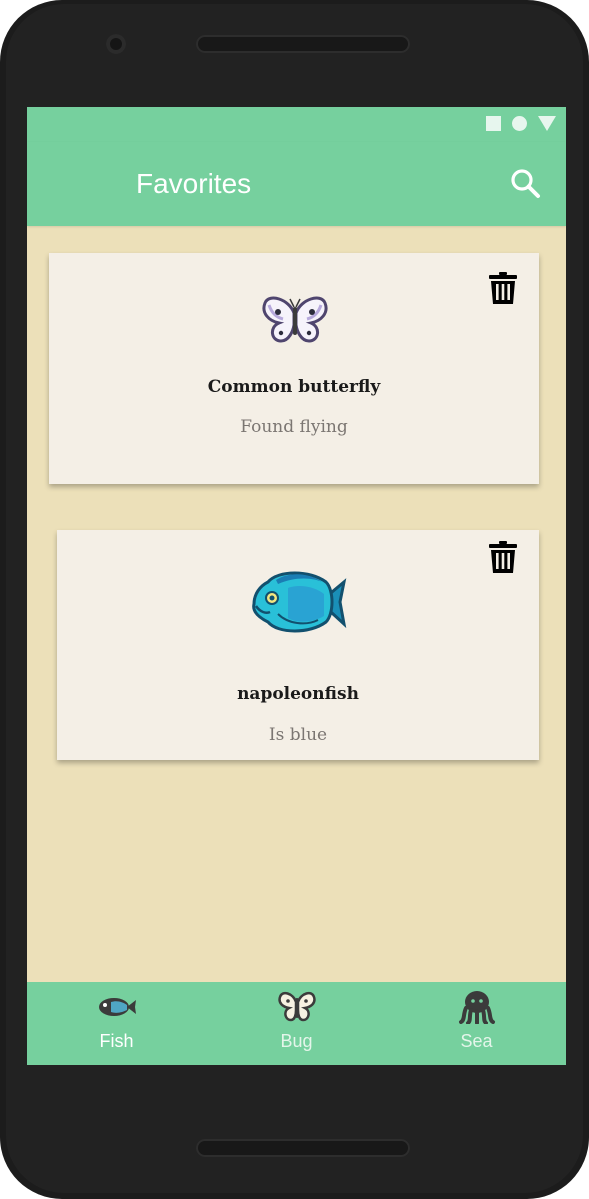  I want to click on nav-label-fish: Fish, so click(116, 1041).